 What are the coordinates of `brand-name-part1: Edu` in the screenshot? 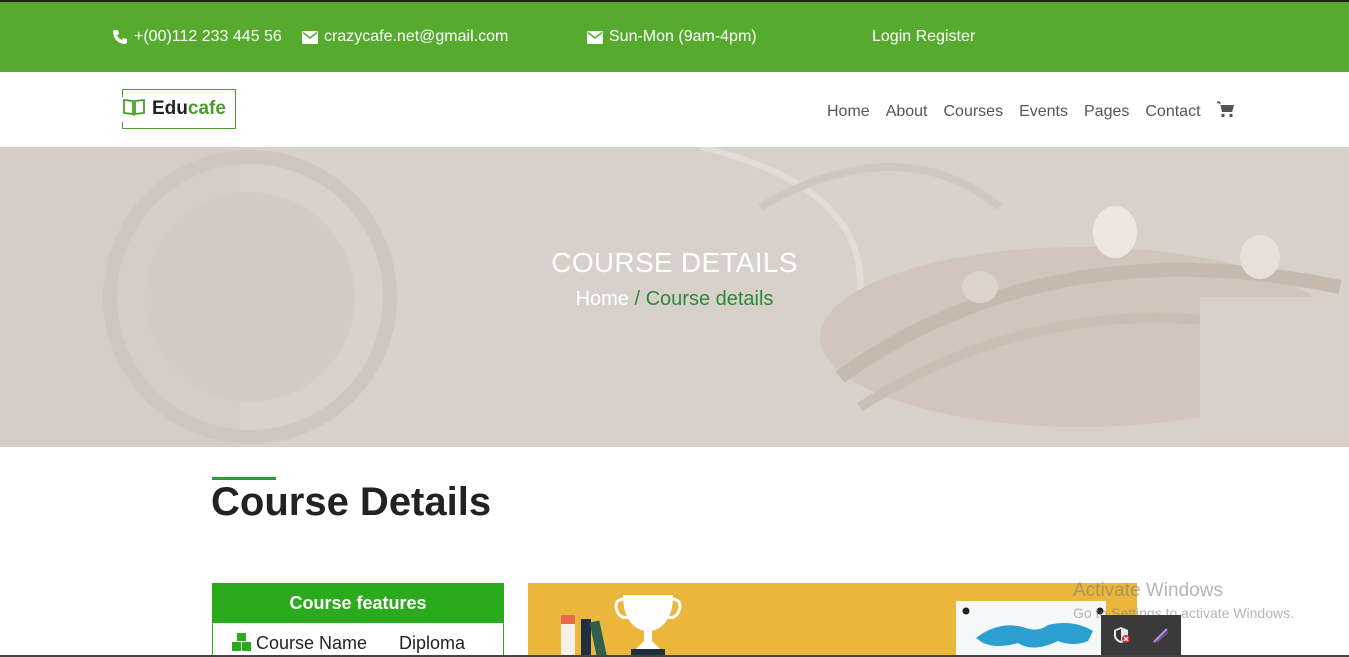 It's located at (170, 108).